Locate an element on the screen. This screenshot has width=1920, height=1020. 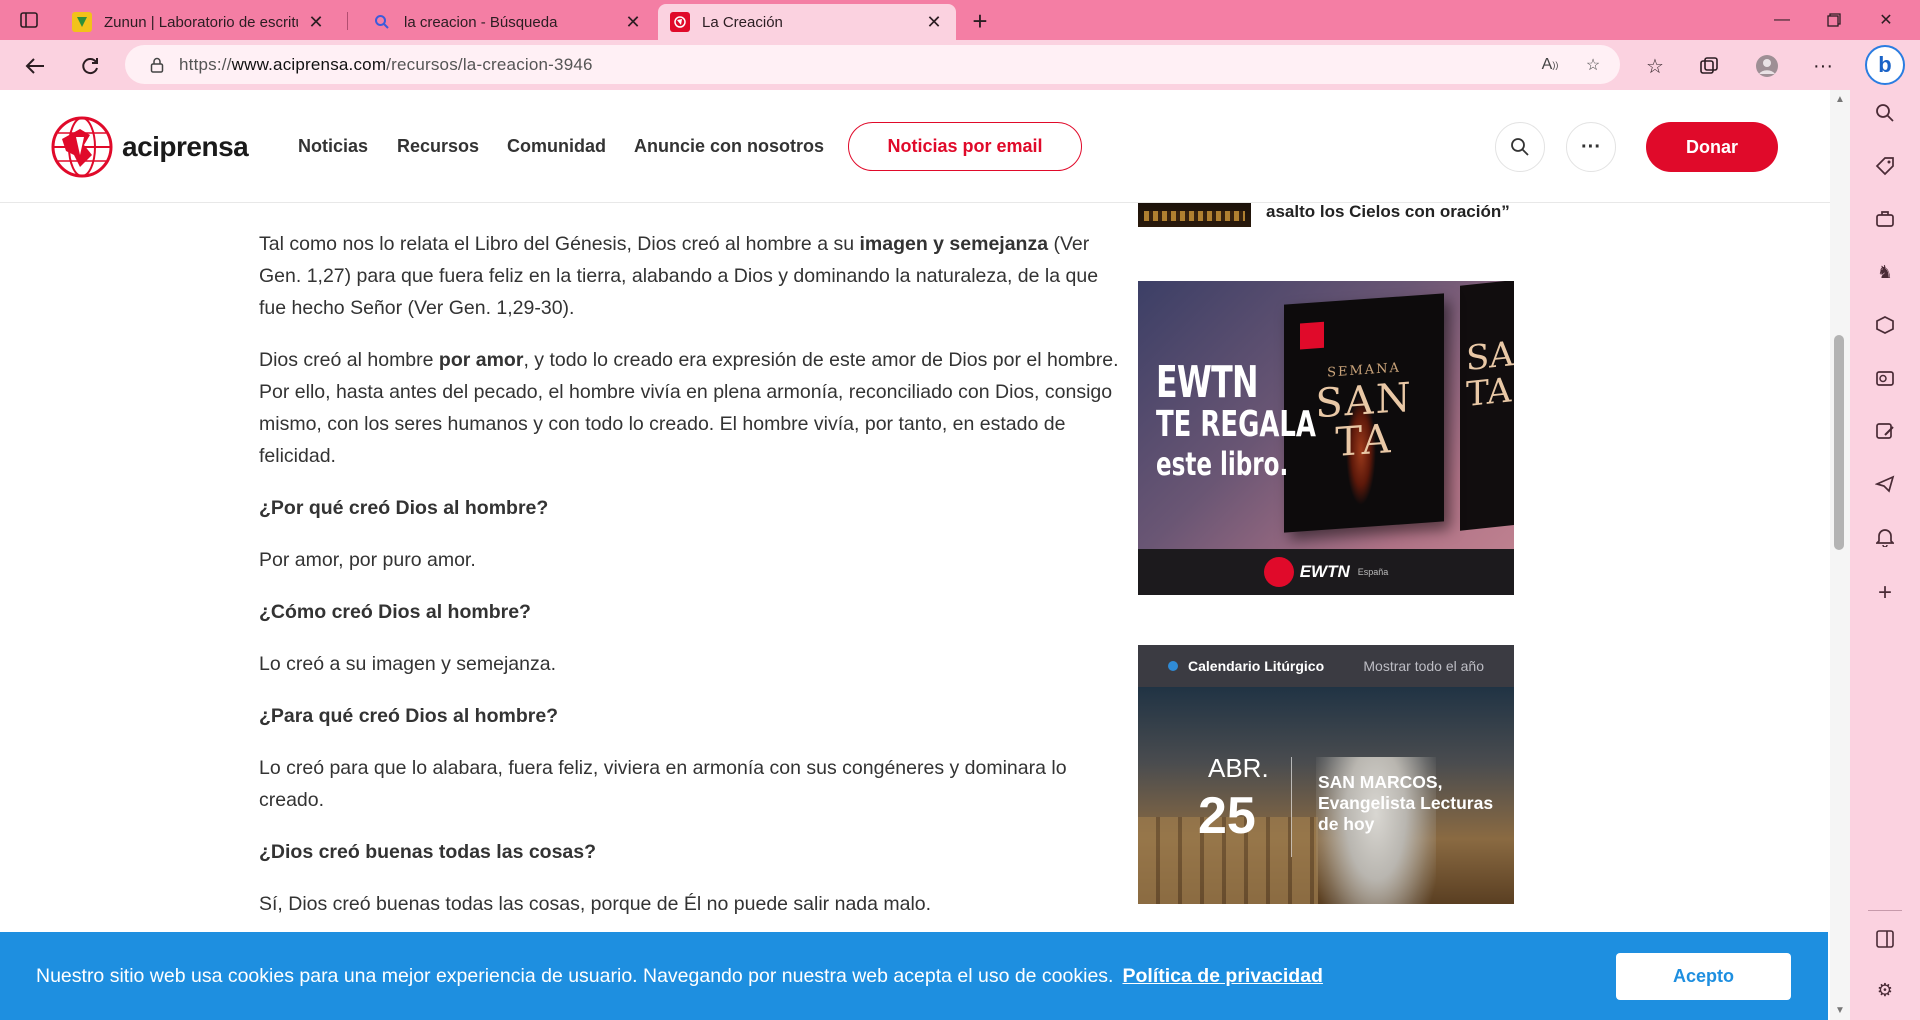
settings-gear-icon: ⚙ is located at coordinates (1885, 990).